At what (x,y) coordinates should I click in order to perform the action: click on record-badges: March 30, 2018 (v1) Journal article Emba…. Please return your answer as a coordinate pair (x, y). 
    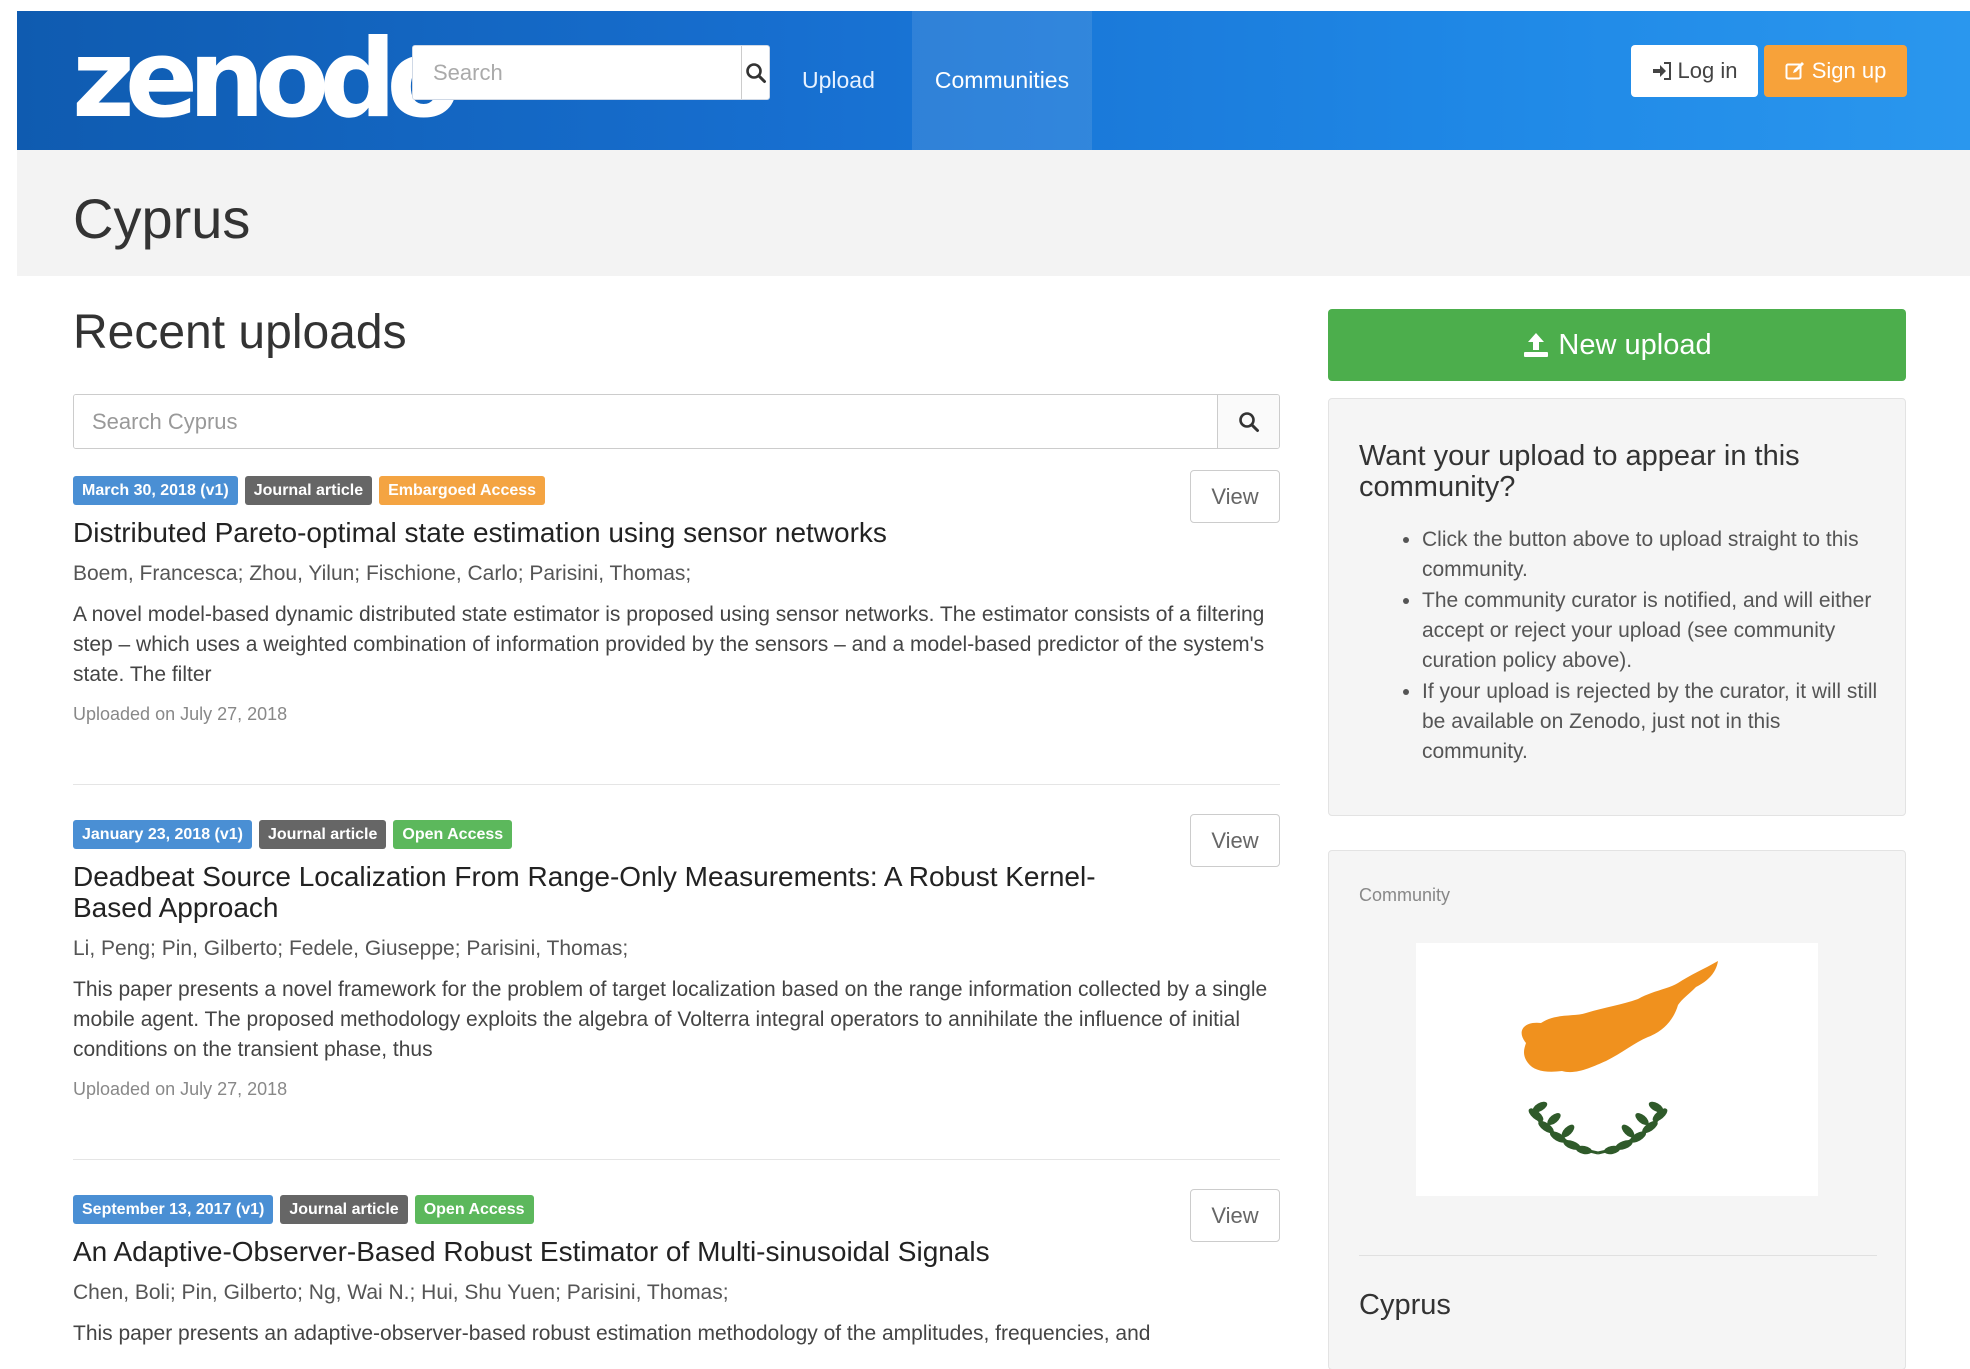
    Looking at the image, I should click on (676, 490).